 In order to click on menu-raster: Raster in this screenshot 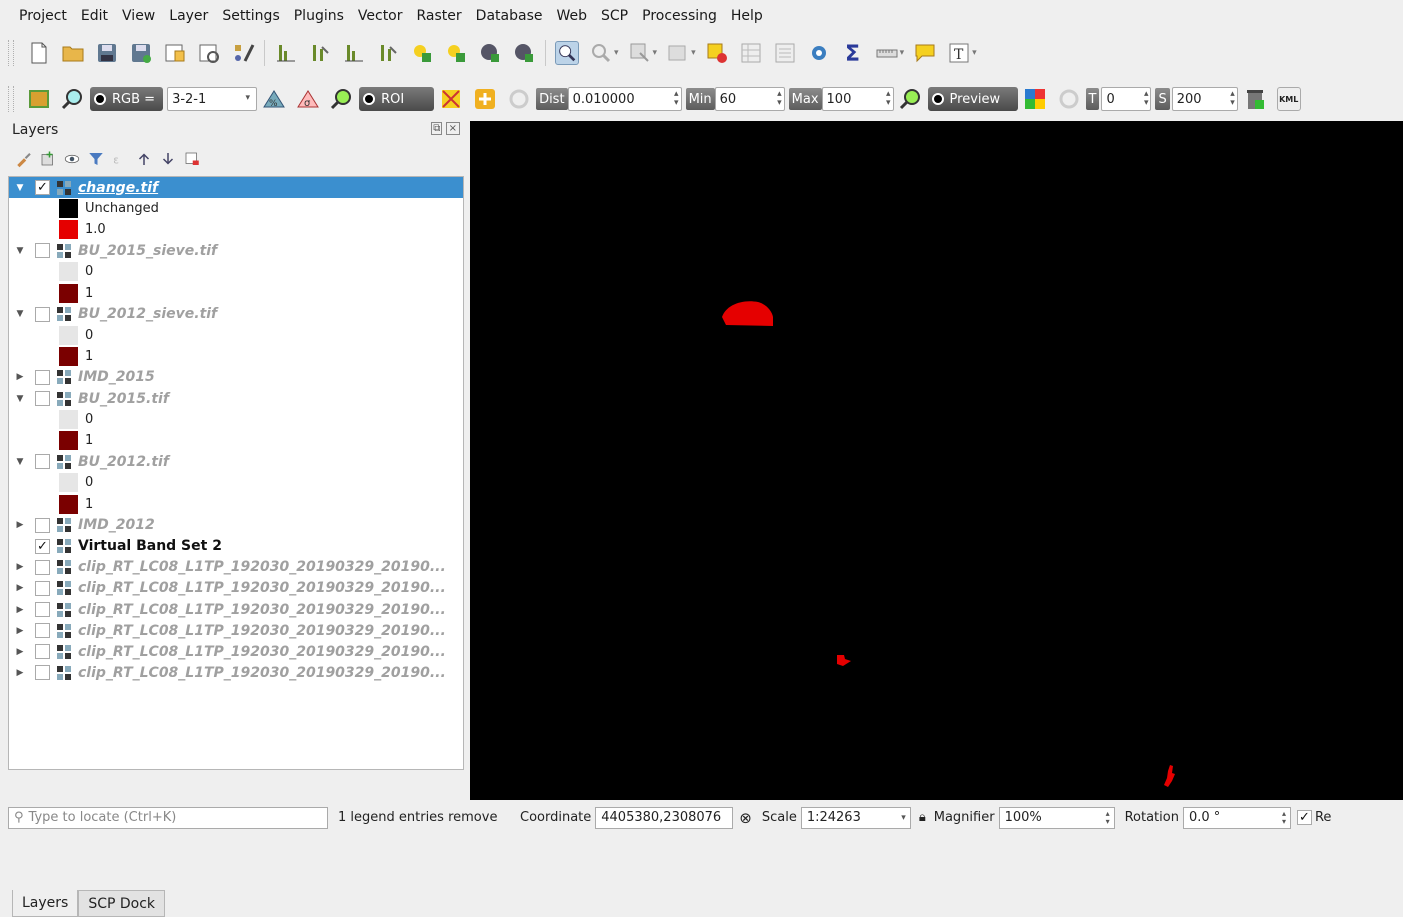, I will do `click(439, 16)`.